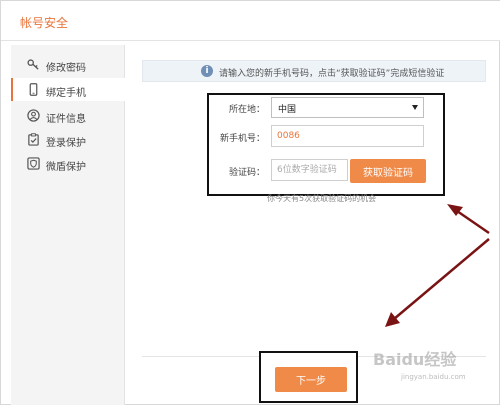  Describe the element at coordinates (311, 379) in the screenshot. I see `next-step-button: 下一步` at that location.